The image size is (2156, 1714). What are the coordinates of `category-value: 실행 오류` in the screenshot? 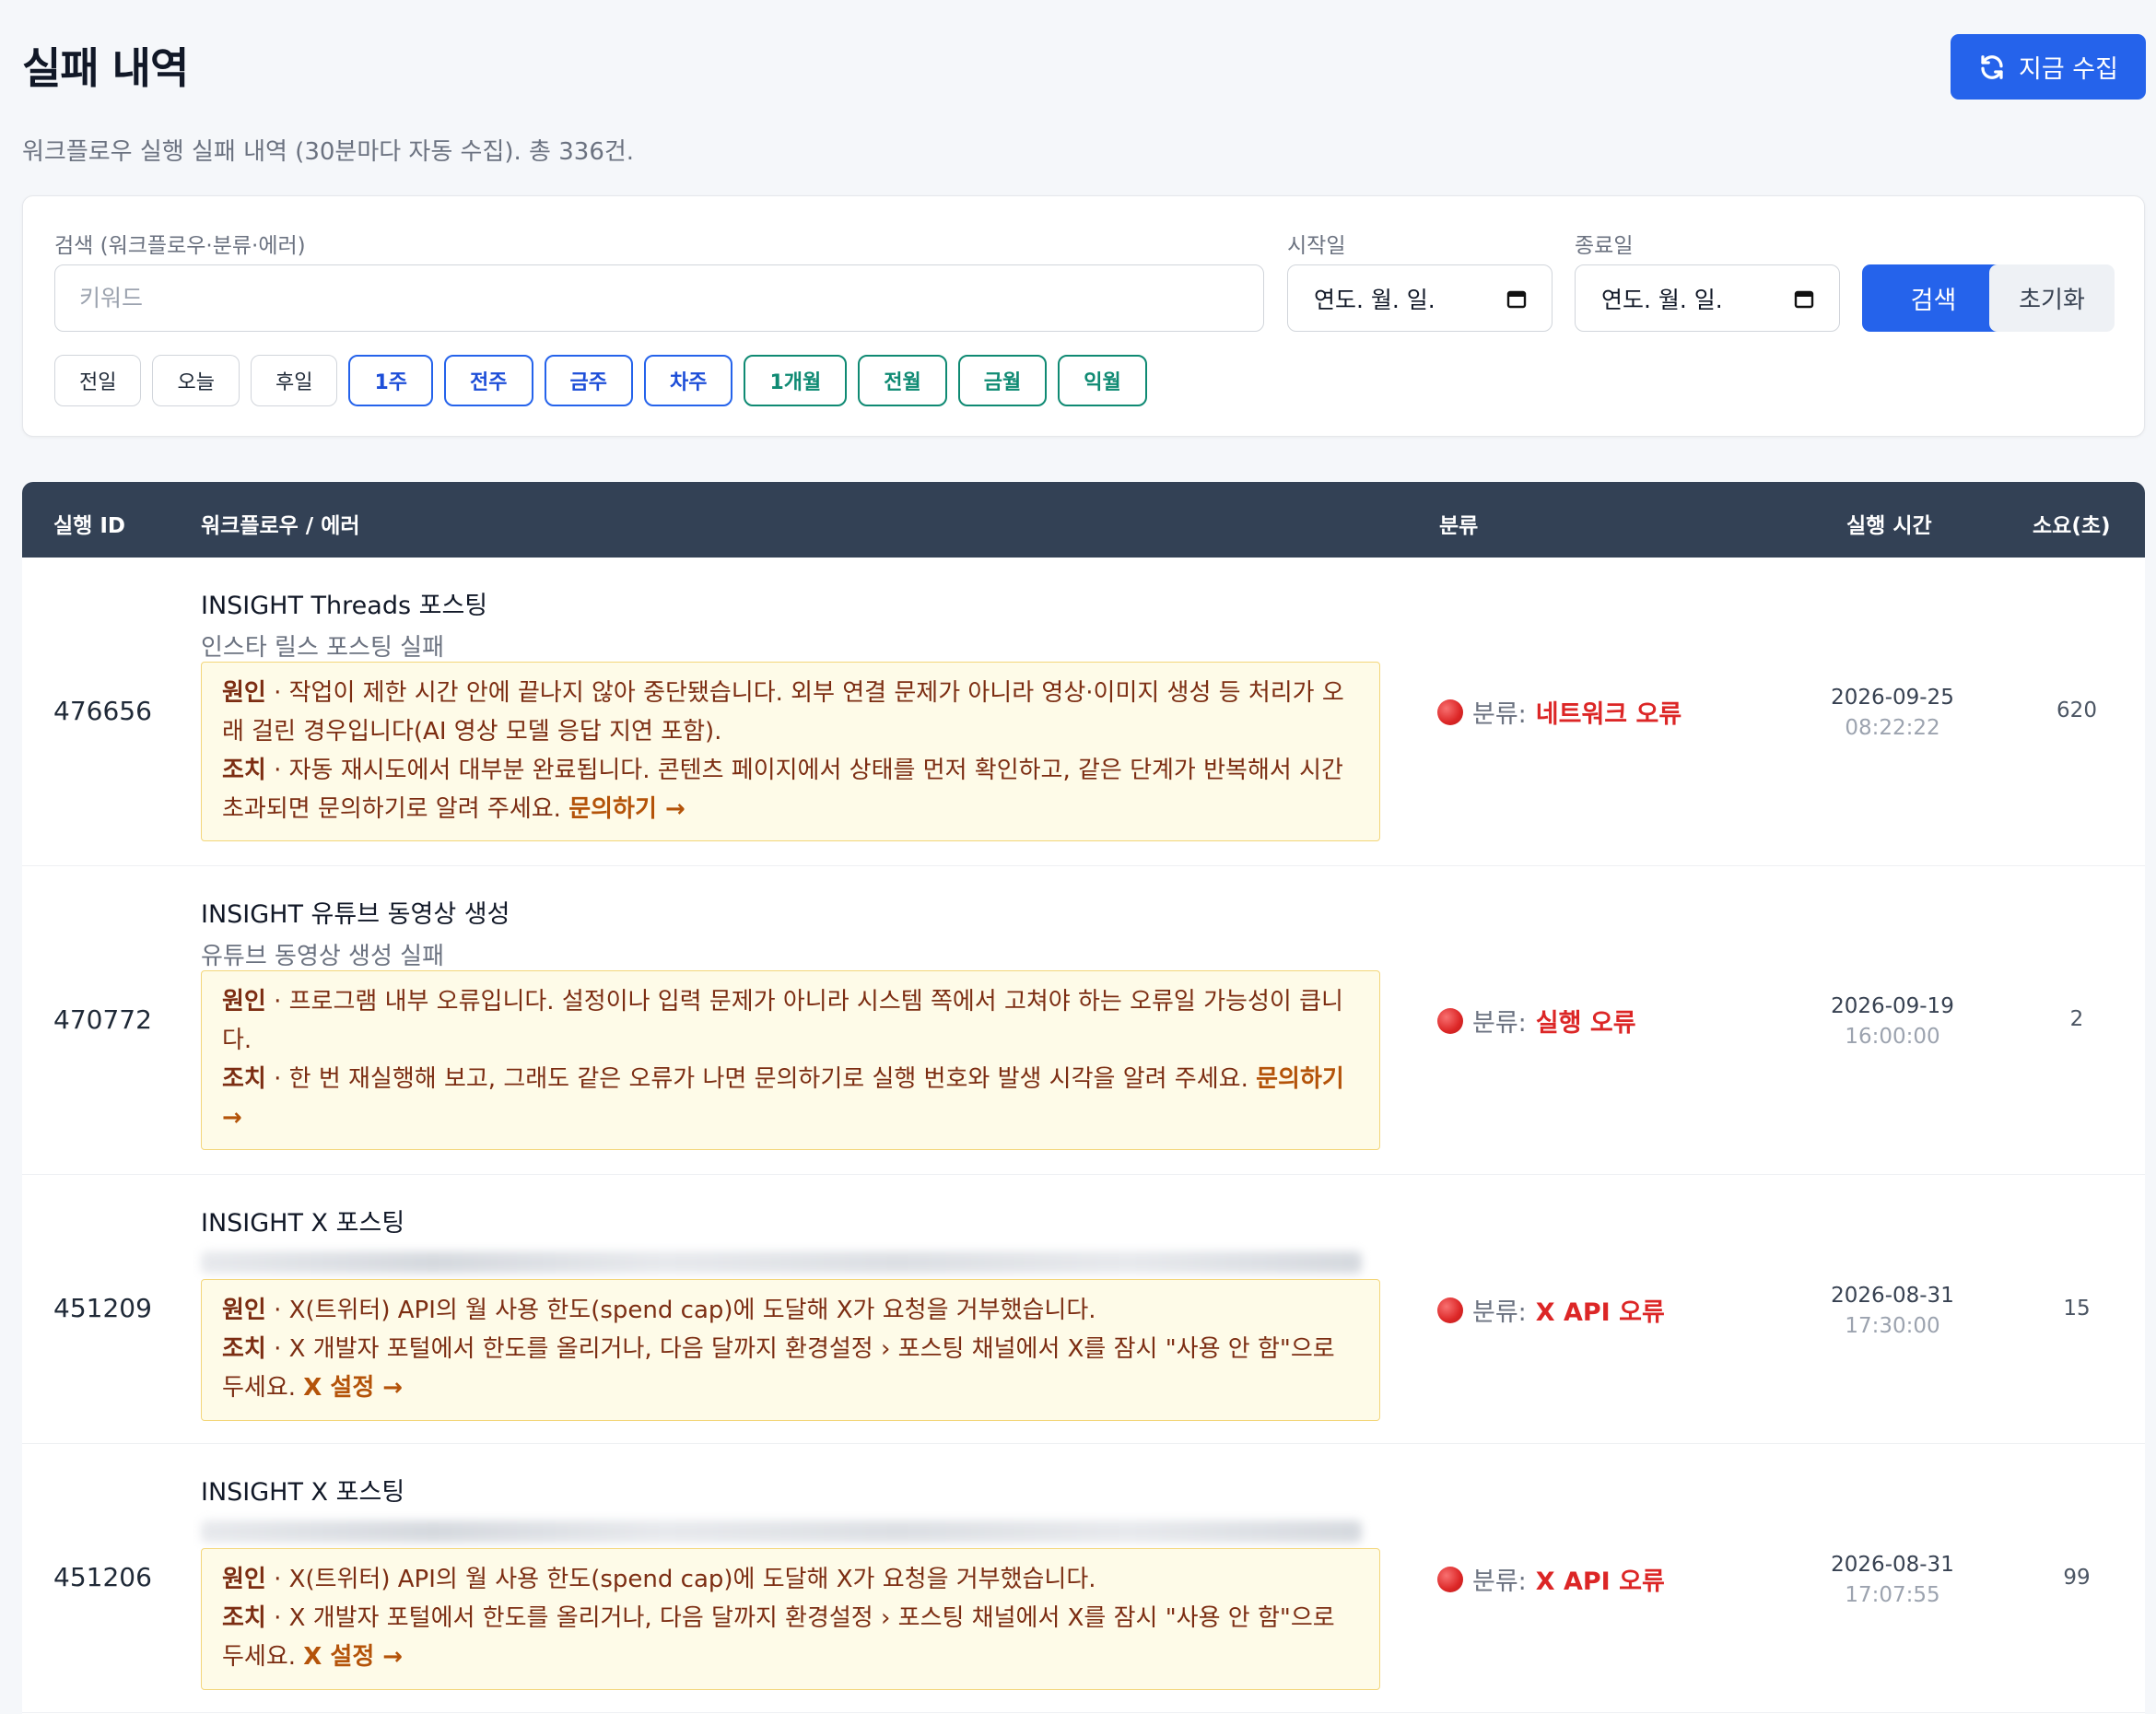 It's located at (1585, 1024).